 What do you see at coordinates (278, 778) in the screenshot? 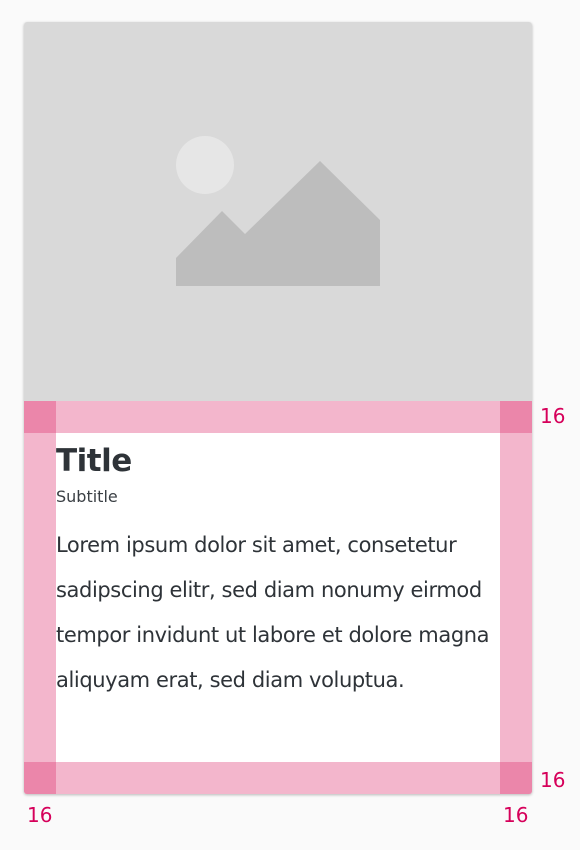
I see `padding-bottom-overlay` at bounding box center [278, 778].